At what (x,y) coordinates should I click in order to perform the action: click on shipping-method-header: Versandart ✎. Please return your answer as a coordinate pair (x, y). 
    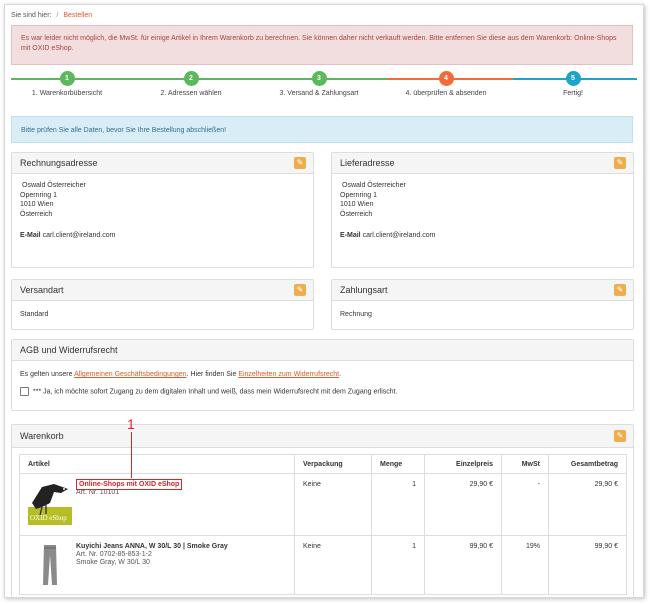
    Looking at the image, I should click on (162, 290).